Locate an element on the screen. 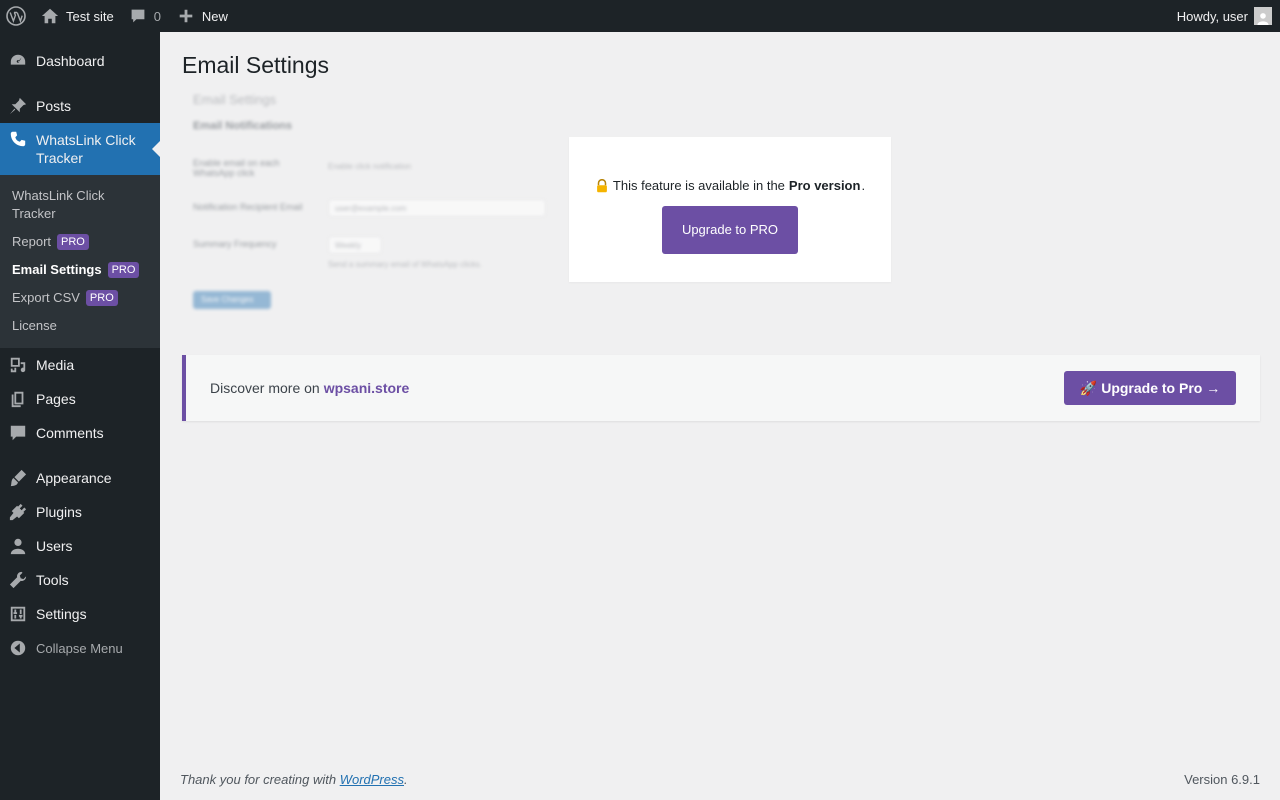 This screenshot has width=1280, height=800. menu-label: Appearance is located at coordinates (74, 478).